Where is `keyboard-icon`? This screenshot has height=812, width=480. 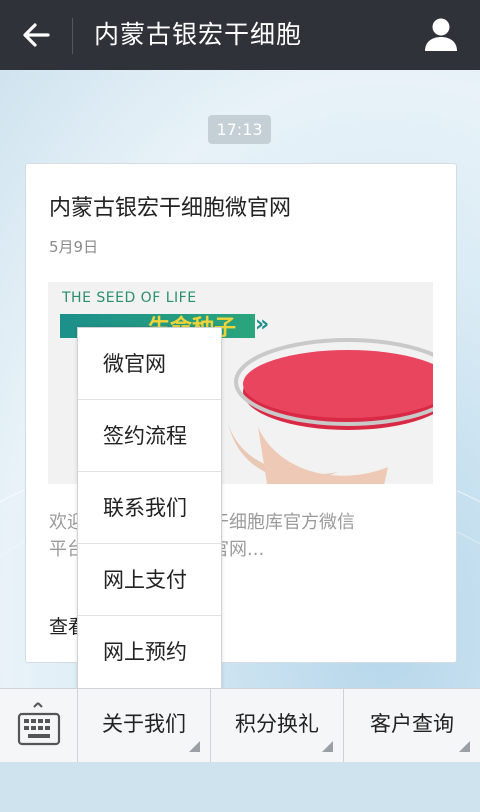 keyboard-icon is located at coordinates (39, 724).